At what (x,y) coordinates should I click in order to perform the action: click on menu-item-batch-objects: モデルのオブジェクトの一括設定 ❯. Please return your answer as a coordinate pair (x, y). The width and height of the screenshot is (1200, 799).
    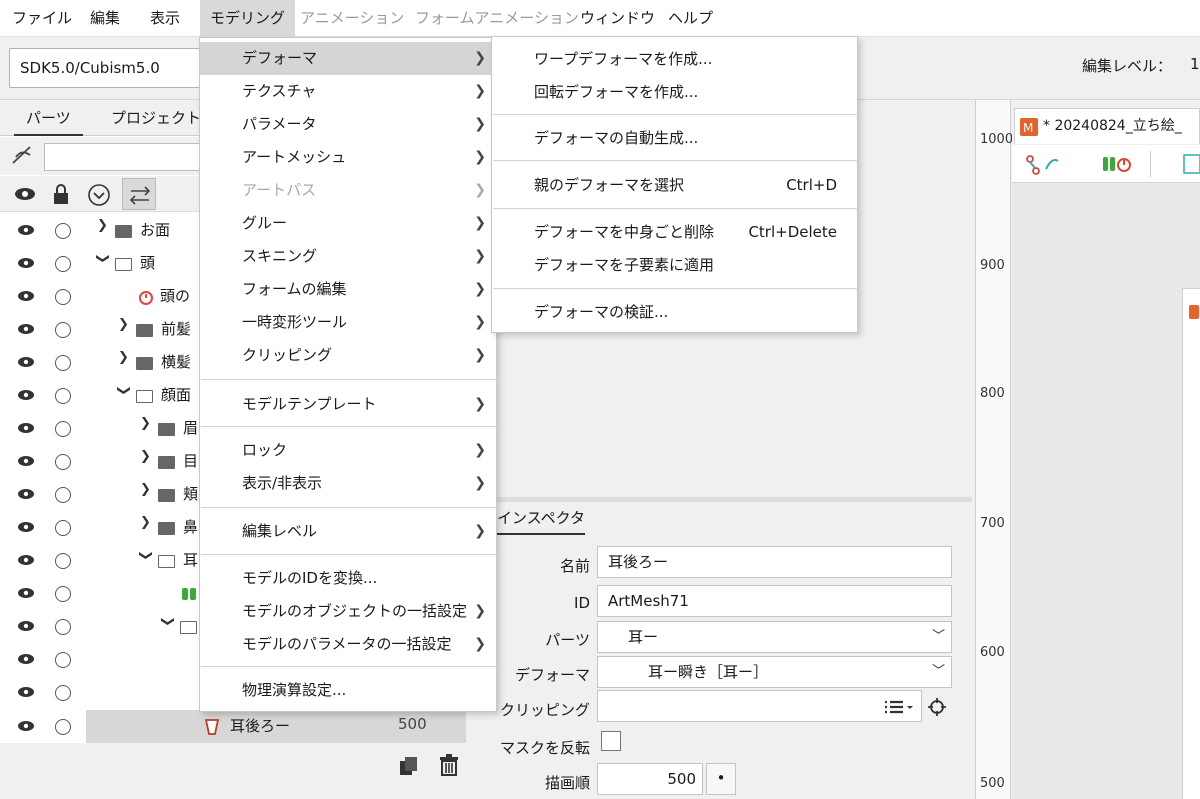
    Looking at the image, I should click on (348, 611).